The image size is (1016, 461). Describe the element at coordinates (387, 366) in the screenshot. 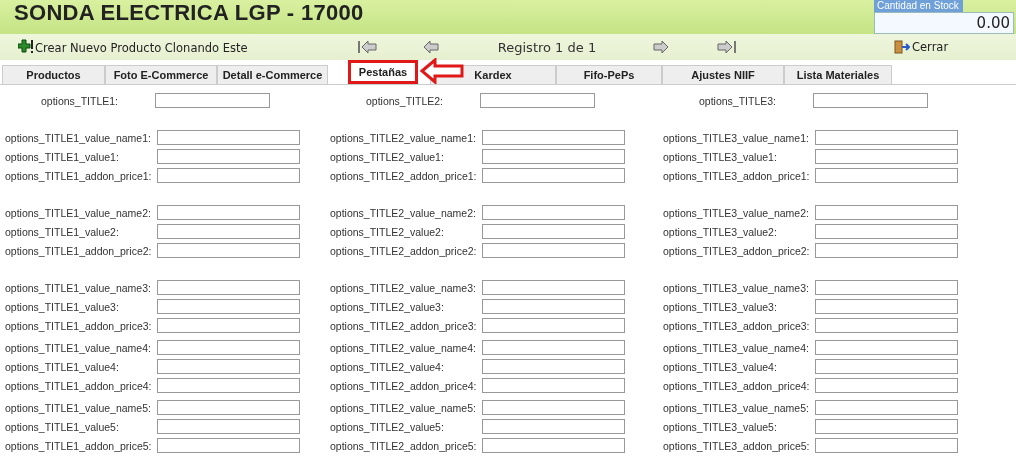

I see `field-label: options_TITLE2_value4:` at that location.